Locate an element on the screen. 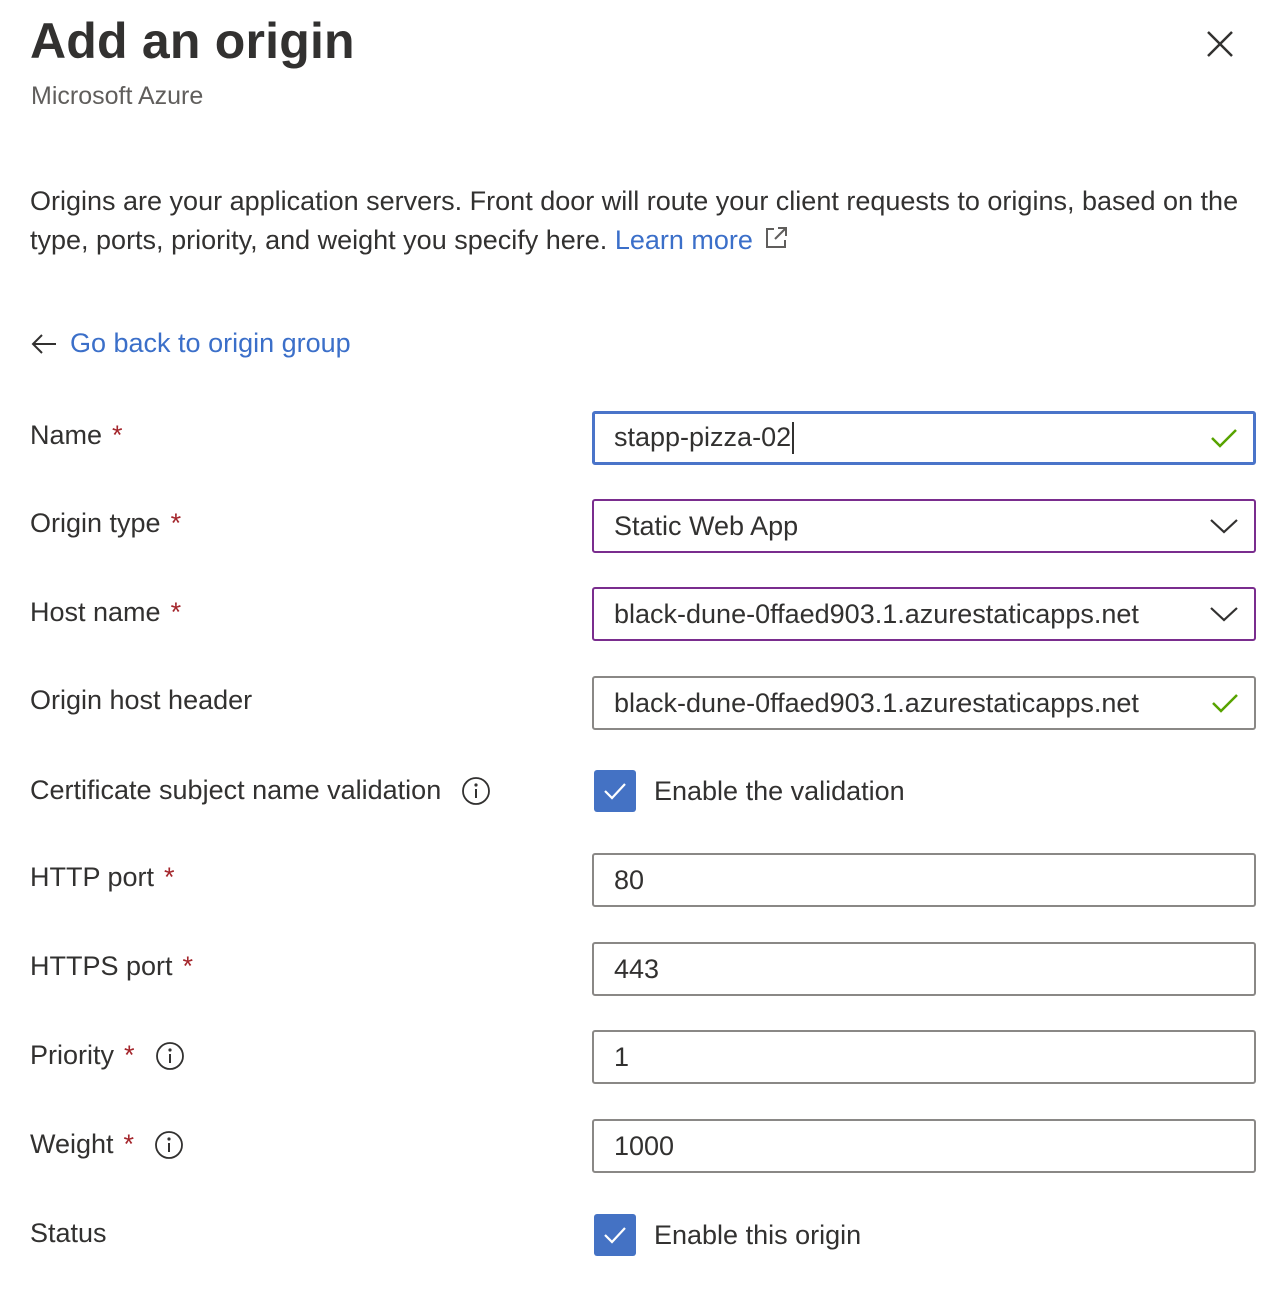 The width and height of the screenshot is (1273, 1308). origin-type-label-row: Origin type * is located at coordinates (105, 523).